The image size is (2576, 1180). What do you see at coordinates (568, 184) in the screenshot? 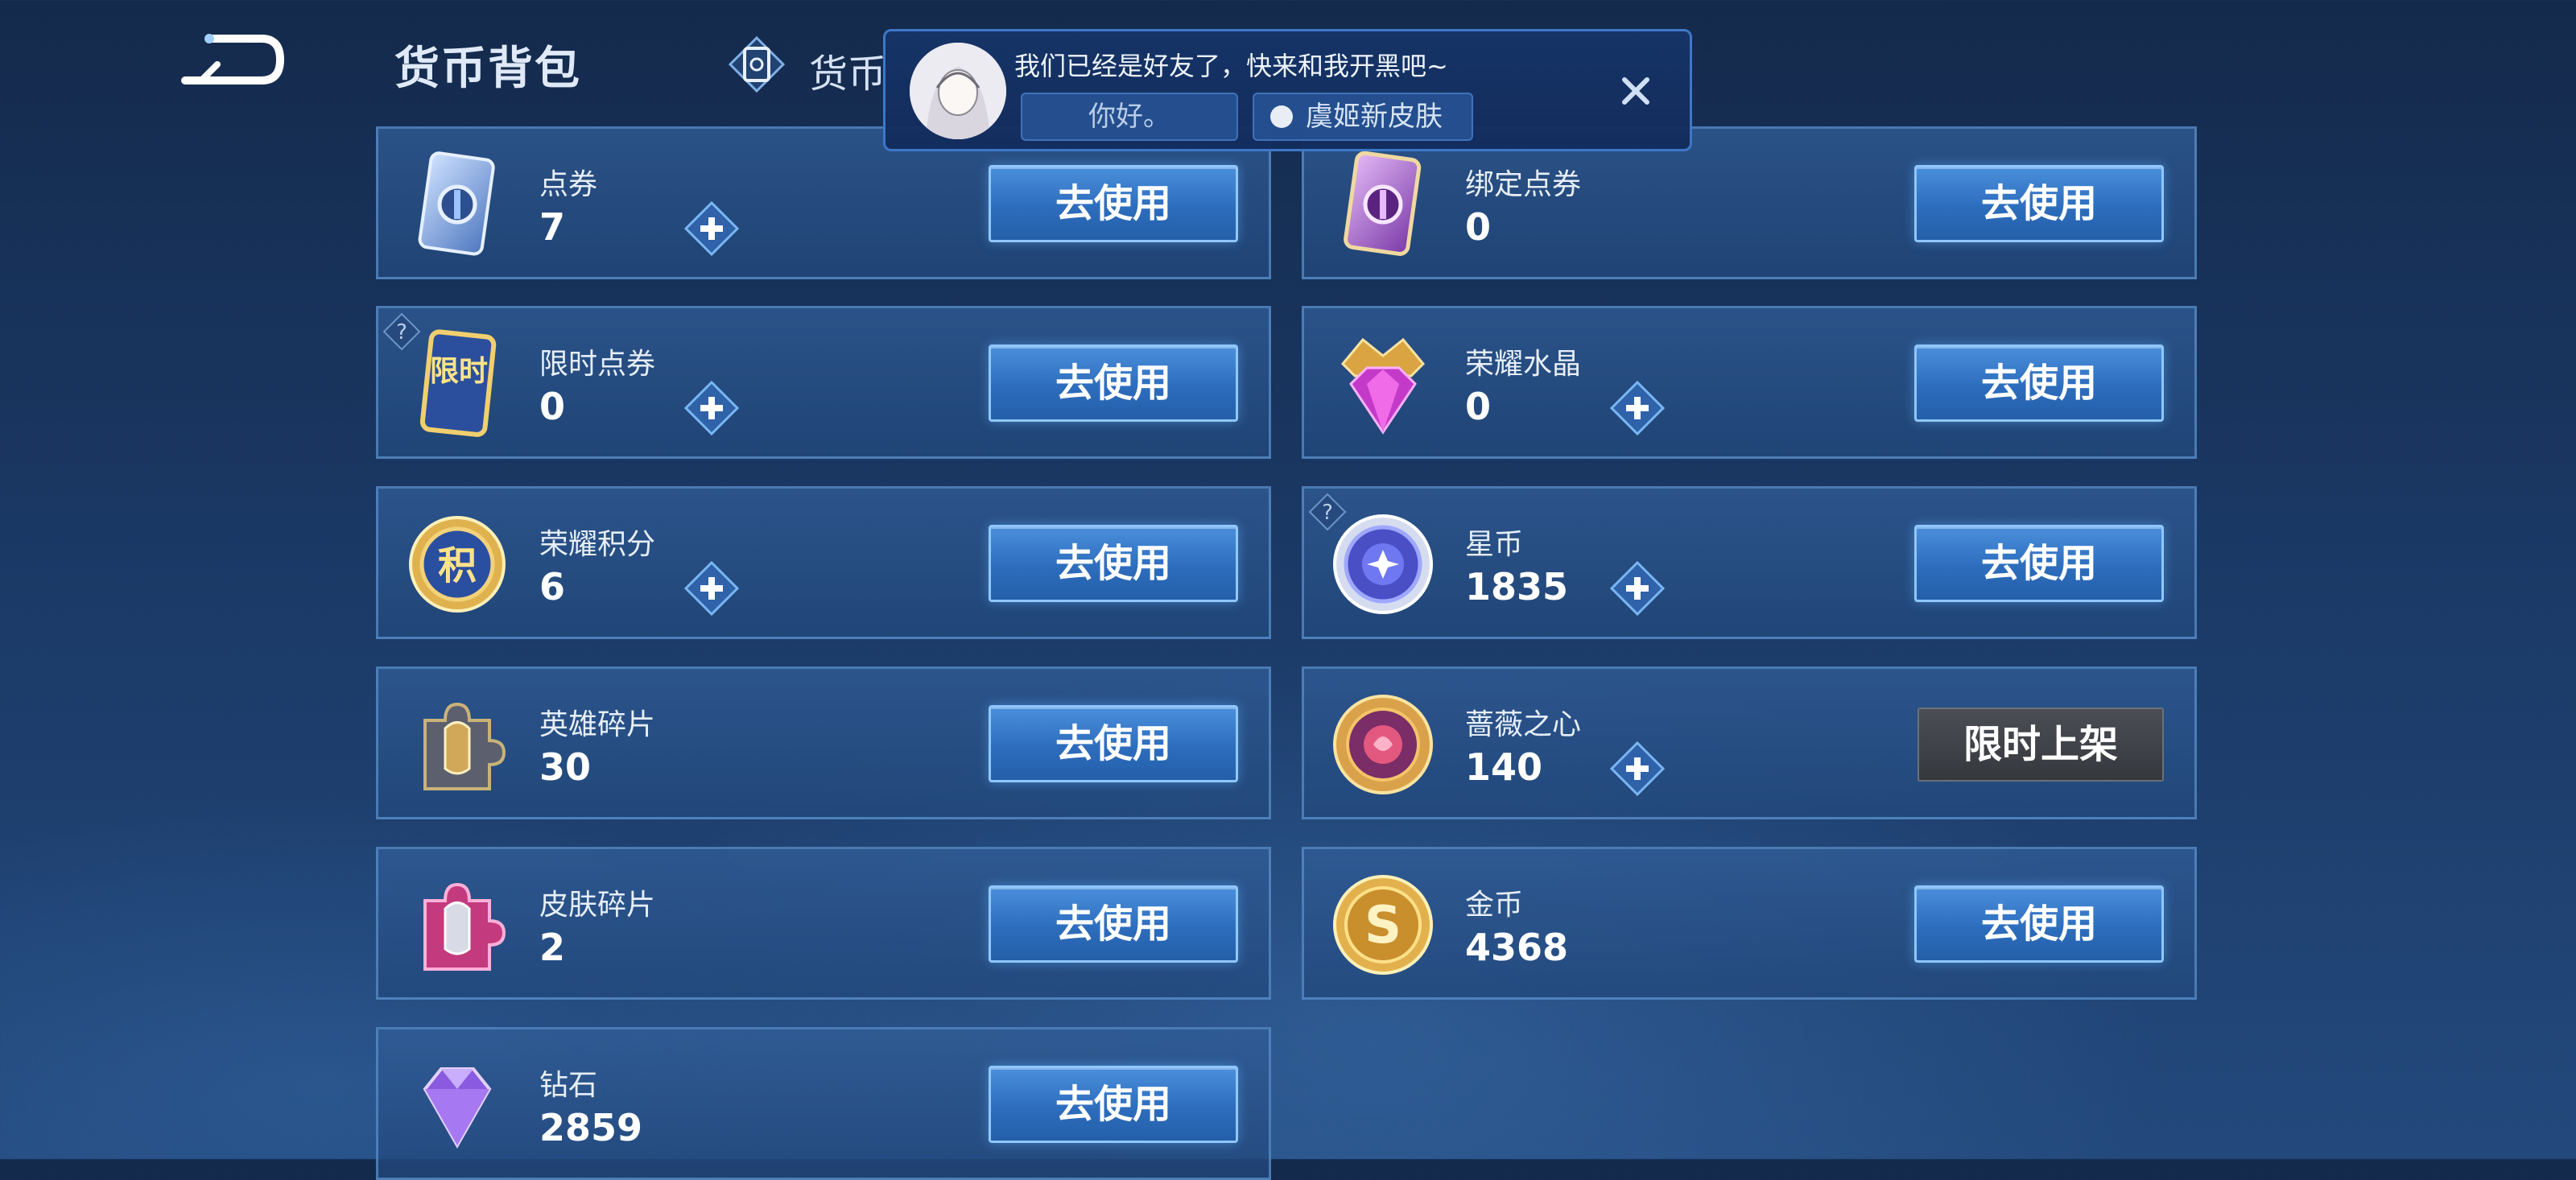
I see `currency-name: 点券` at bounding box center [568, 184].